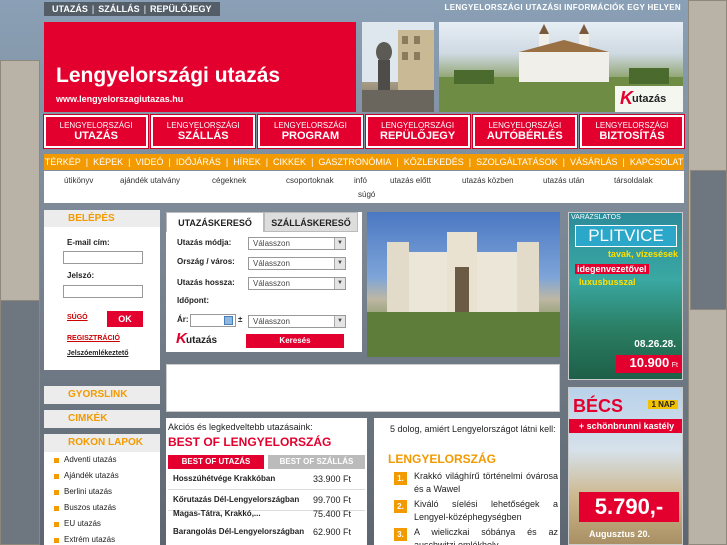 This screenshot has height=545, width=727. I want to click on top-nav-utazas: UTAZÁS, so click(70, 9).